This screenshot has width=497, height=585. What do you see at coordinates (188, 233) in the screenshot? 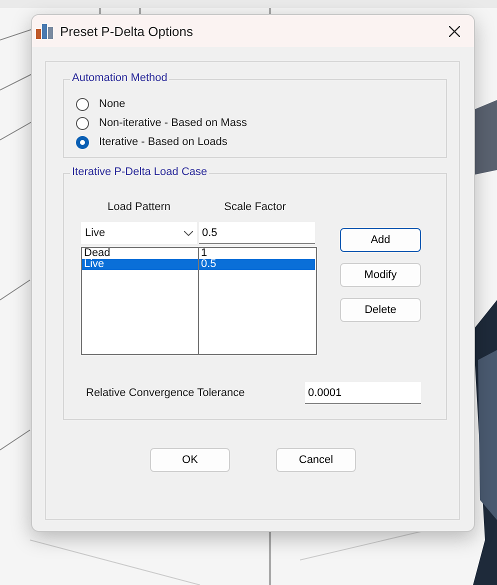
I see `chevron-down-icon` at bounding box center [188, 233].